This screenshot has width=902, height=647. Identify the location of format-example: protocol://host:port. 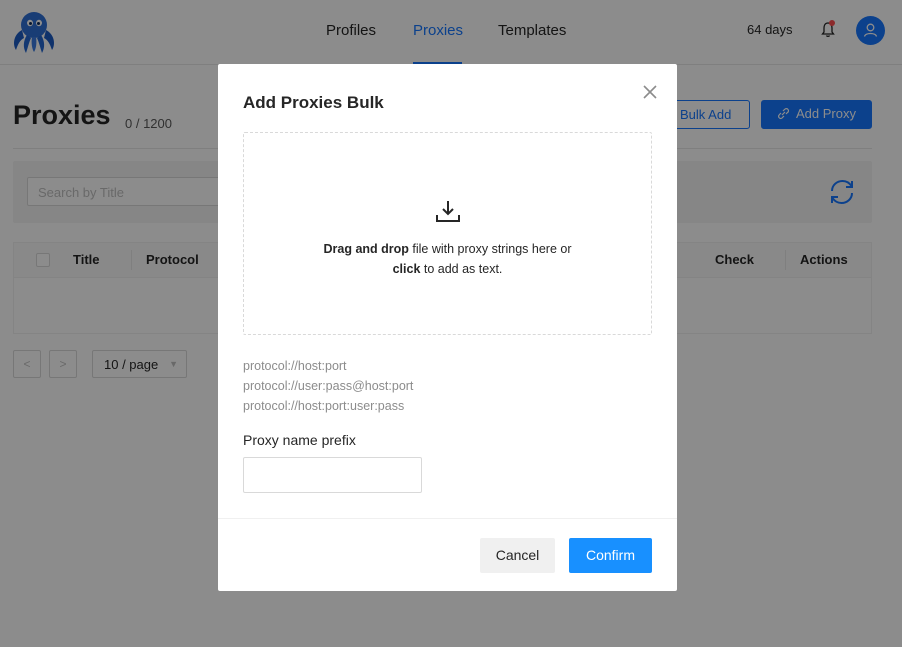
(295, 366).